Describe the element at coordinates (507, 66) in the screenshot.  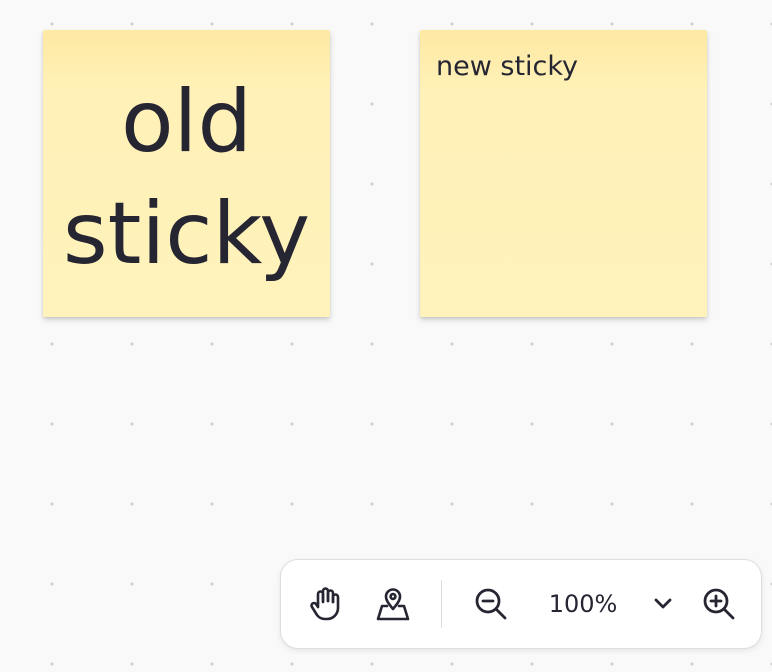
I see `sticky-note-text: new sticky` at that location.